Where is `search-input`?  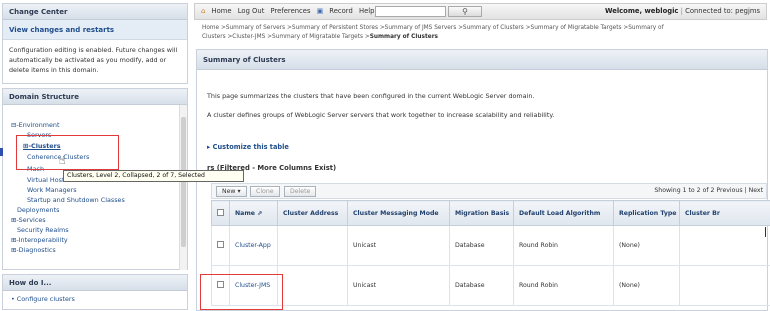 search-input is located at coordinates (410, 11).